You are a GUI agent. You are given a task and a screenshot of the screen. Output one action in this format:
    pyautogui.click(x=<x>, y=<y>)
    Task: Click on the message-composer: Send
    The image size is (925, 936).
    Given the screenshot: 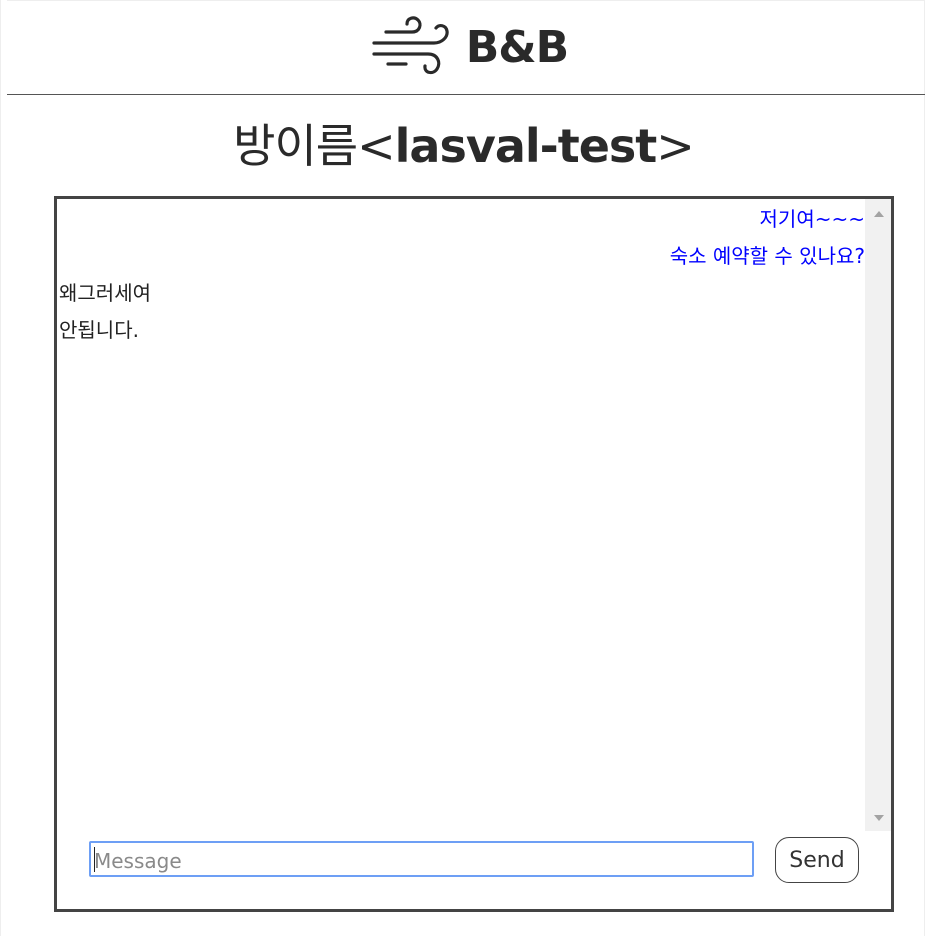 What is the action you would take?
    pyautogui.click(x=474, y=870)
    